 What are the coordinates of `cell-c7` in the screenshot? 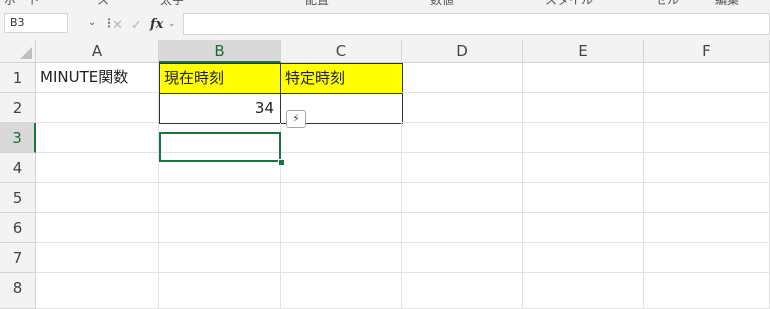 It's located at (341, 258).